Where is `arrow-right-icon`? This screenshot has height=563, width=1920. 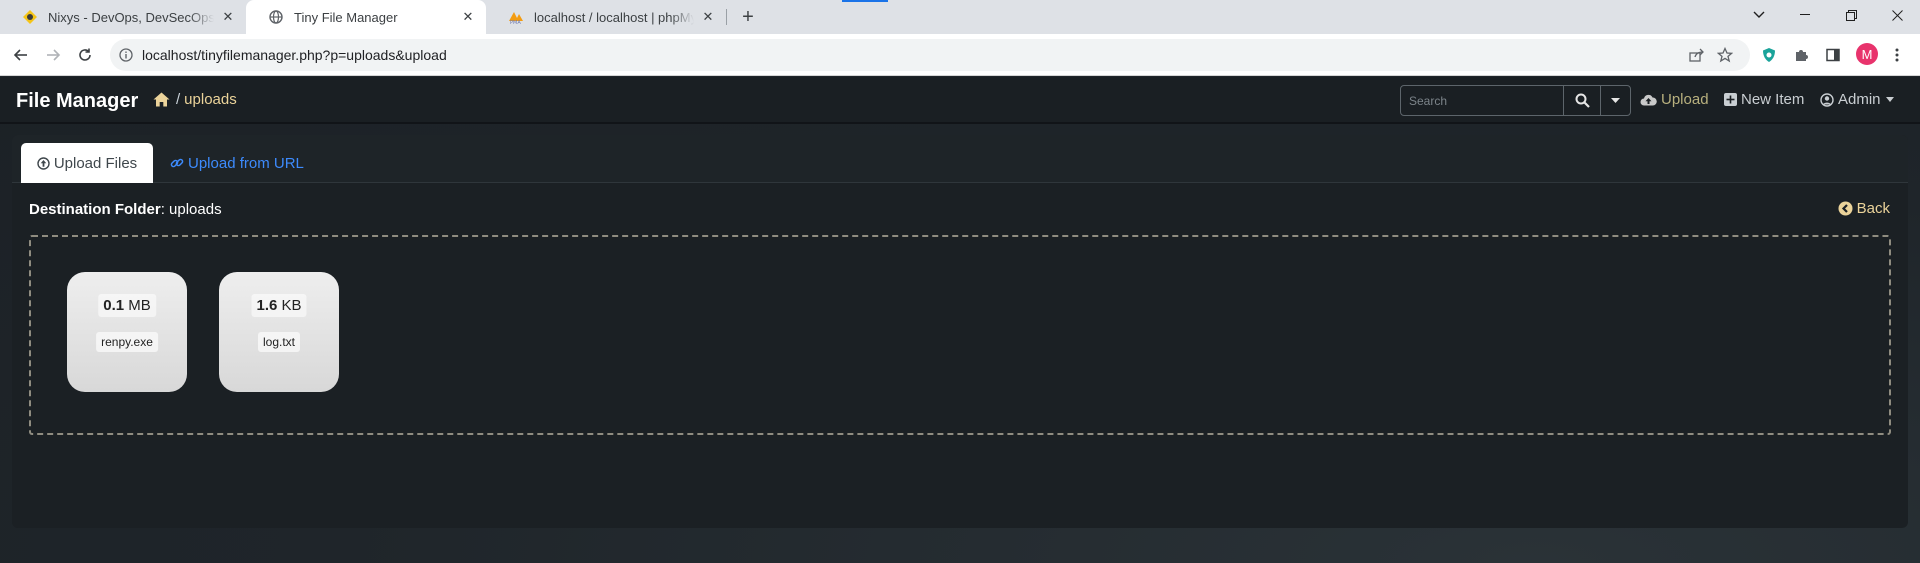
arrow-right-icon is located at coordinates (54, 55).